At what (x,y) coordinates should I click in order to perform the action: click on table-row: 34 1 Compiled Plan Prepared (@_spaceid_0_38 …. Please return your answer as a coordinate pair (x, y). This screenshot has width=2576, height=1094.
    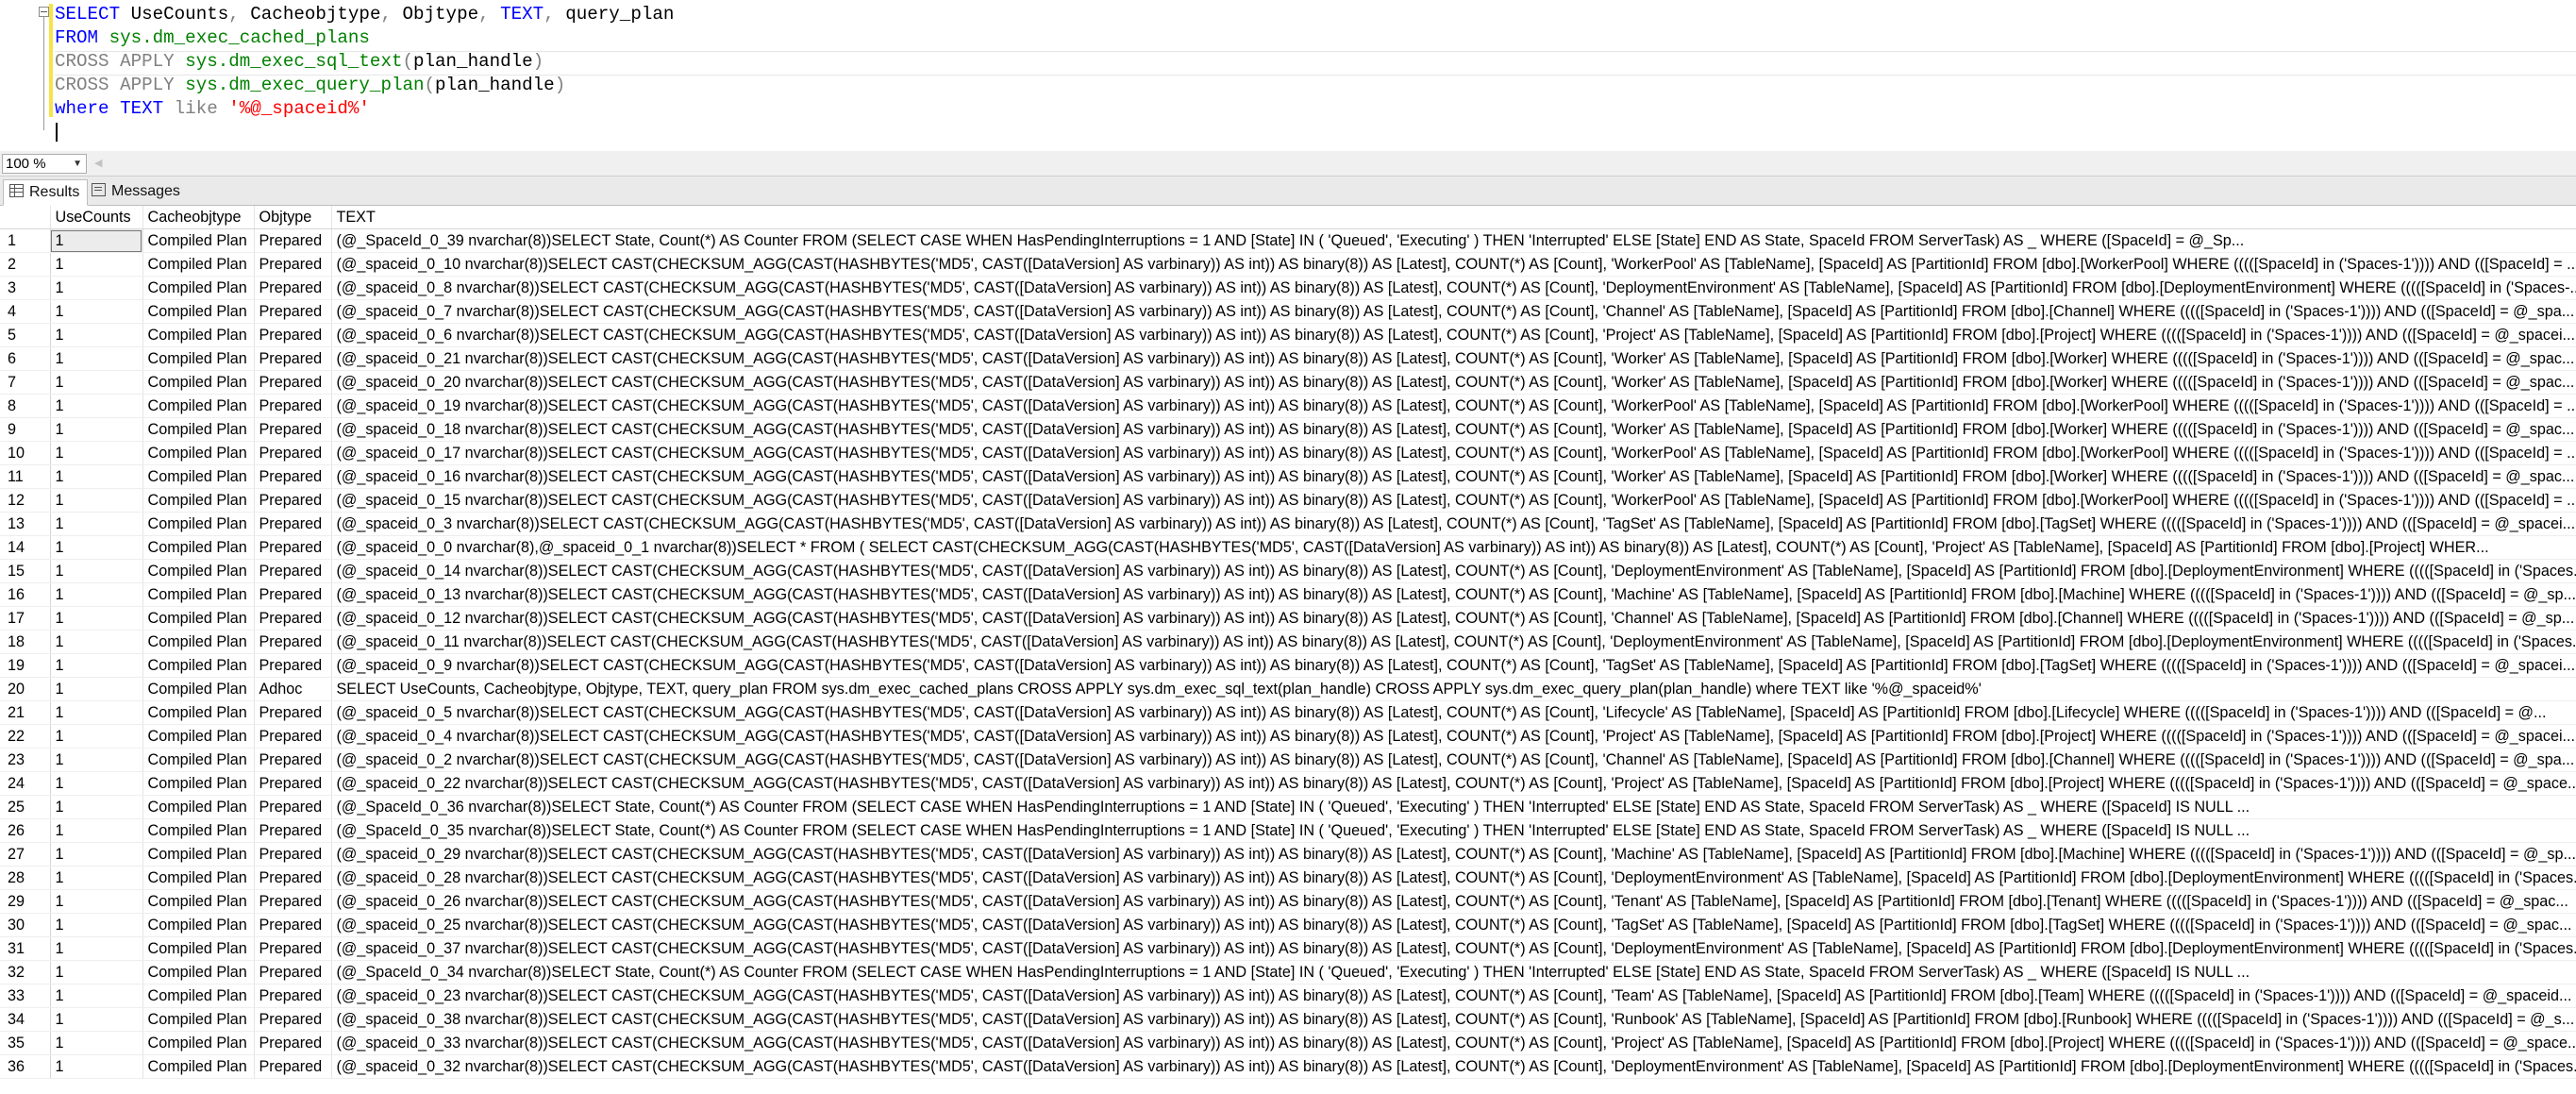
    Looking at the image, I should click on (1288, 1019).